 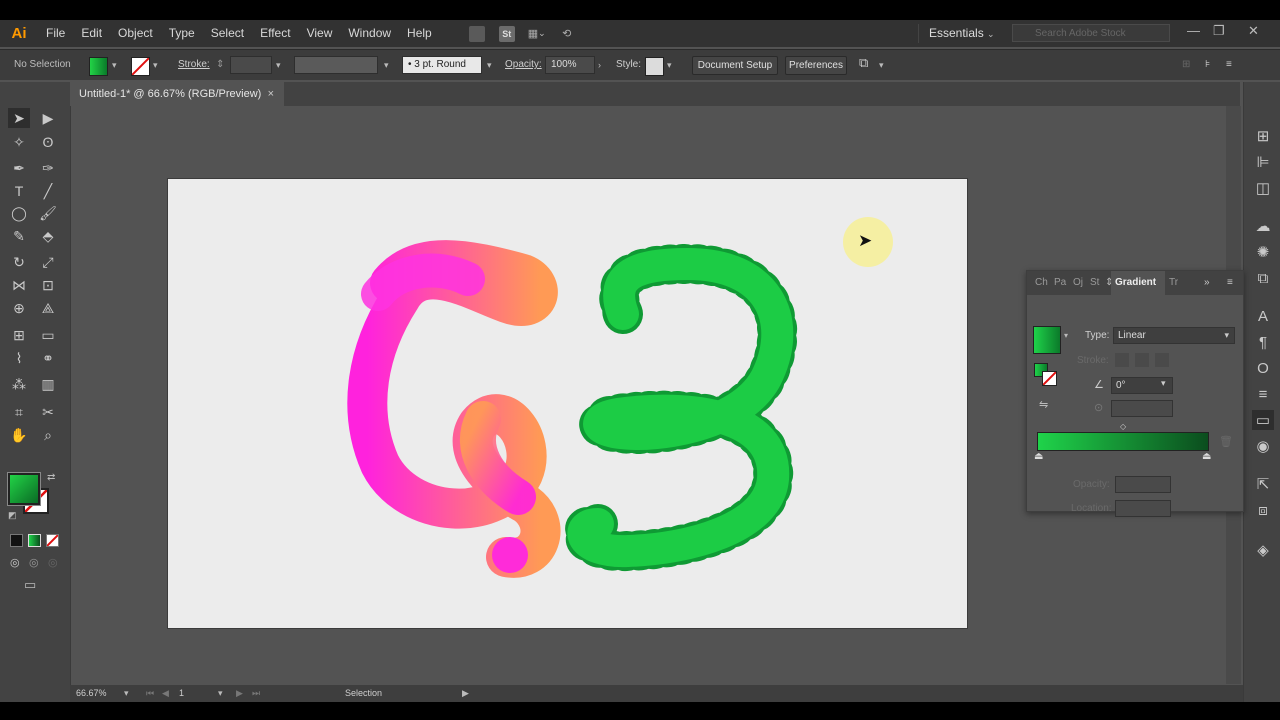 What do you see at coordinates (1041, 283) in the screenshot?
I see `tab-character: Ch` at bounding box center [1041, 283].